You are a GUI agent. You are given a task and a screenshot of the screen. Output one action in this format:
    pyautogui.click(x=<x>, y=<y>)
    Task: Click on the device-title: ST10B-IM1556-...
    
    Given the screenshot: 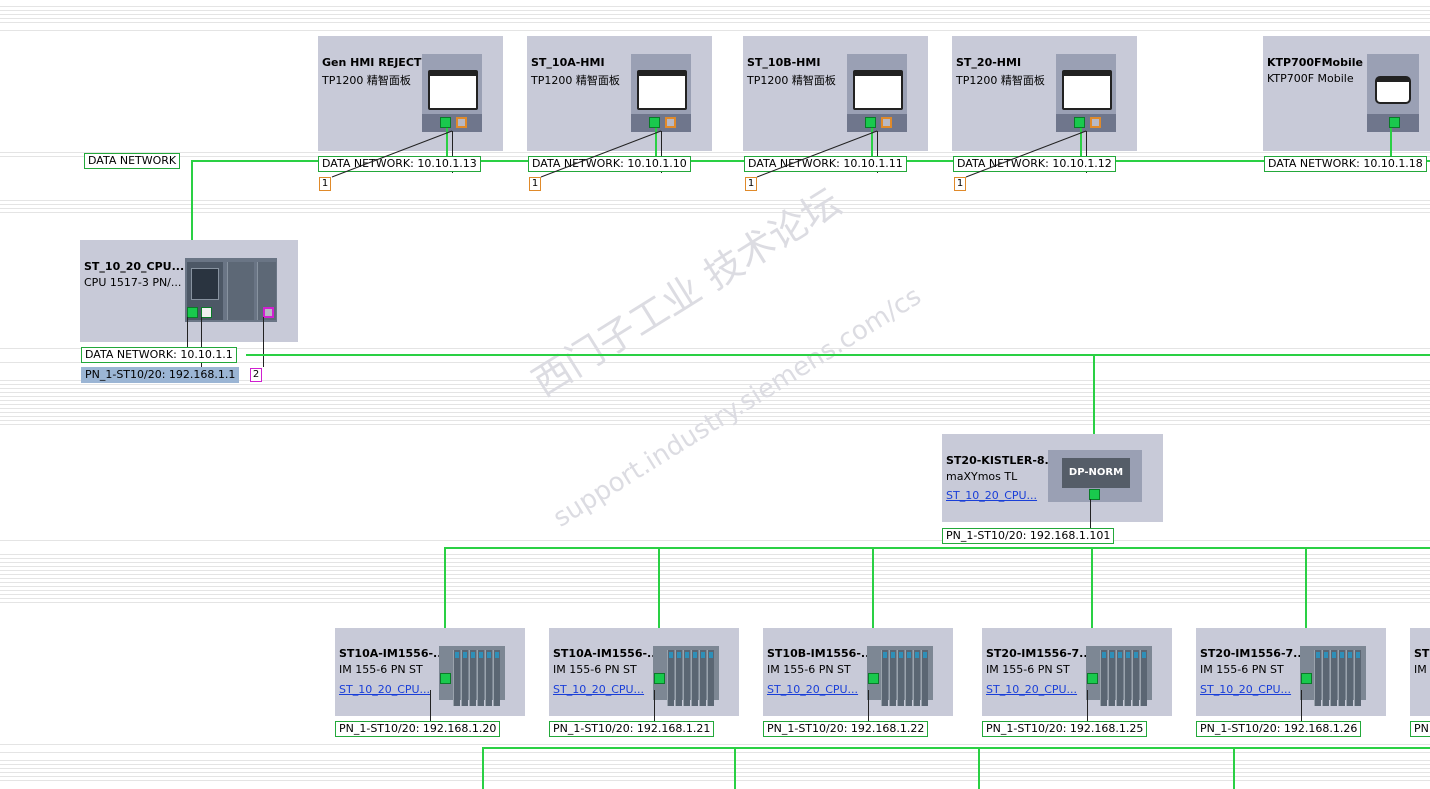 What is the action you would take?
    pyautogui.click(x=820, y=653)
    